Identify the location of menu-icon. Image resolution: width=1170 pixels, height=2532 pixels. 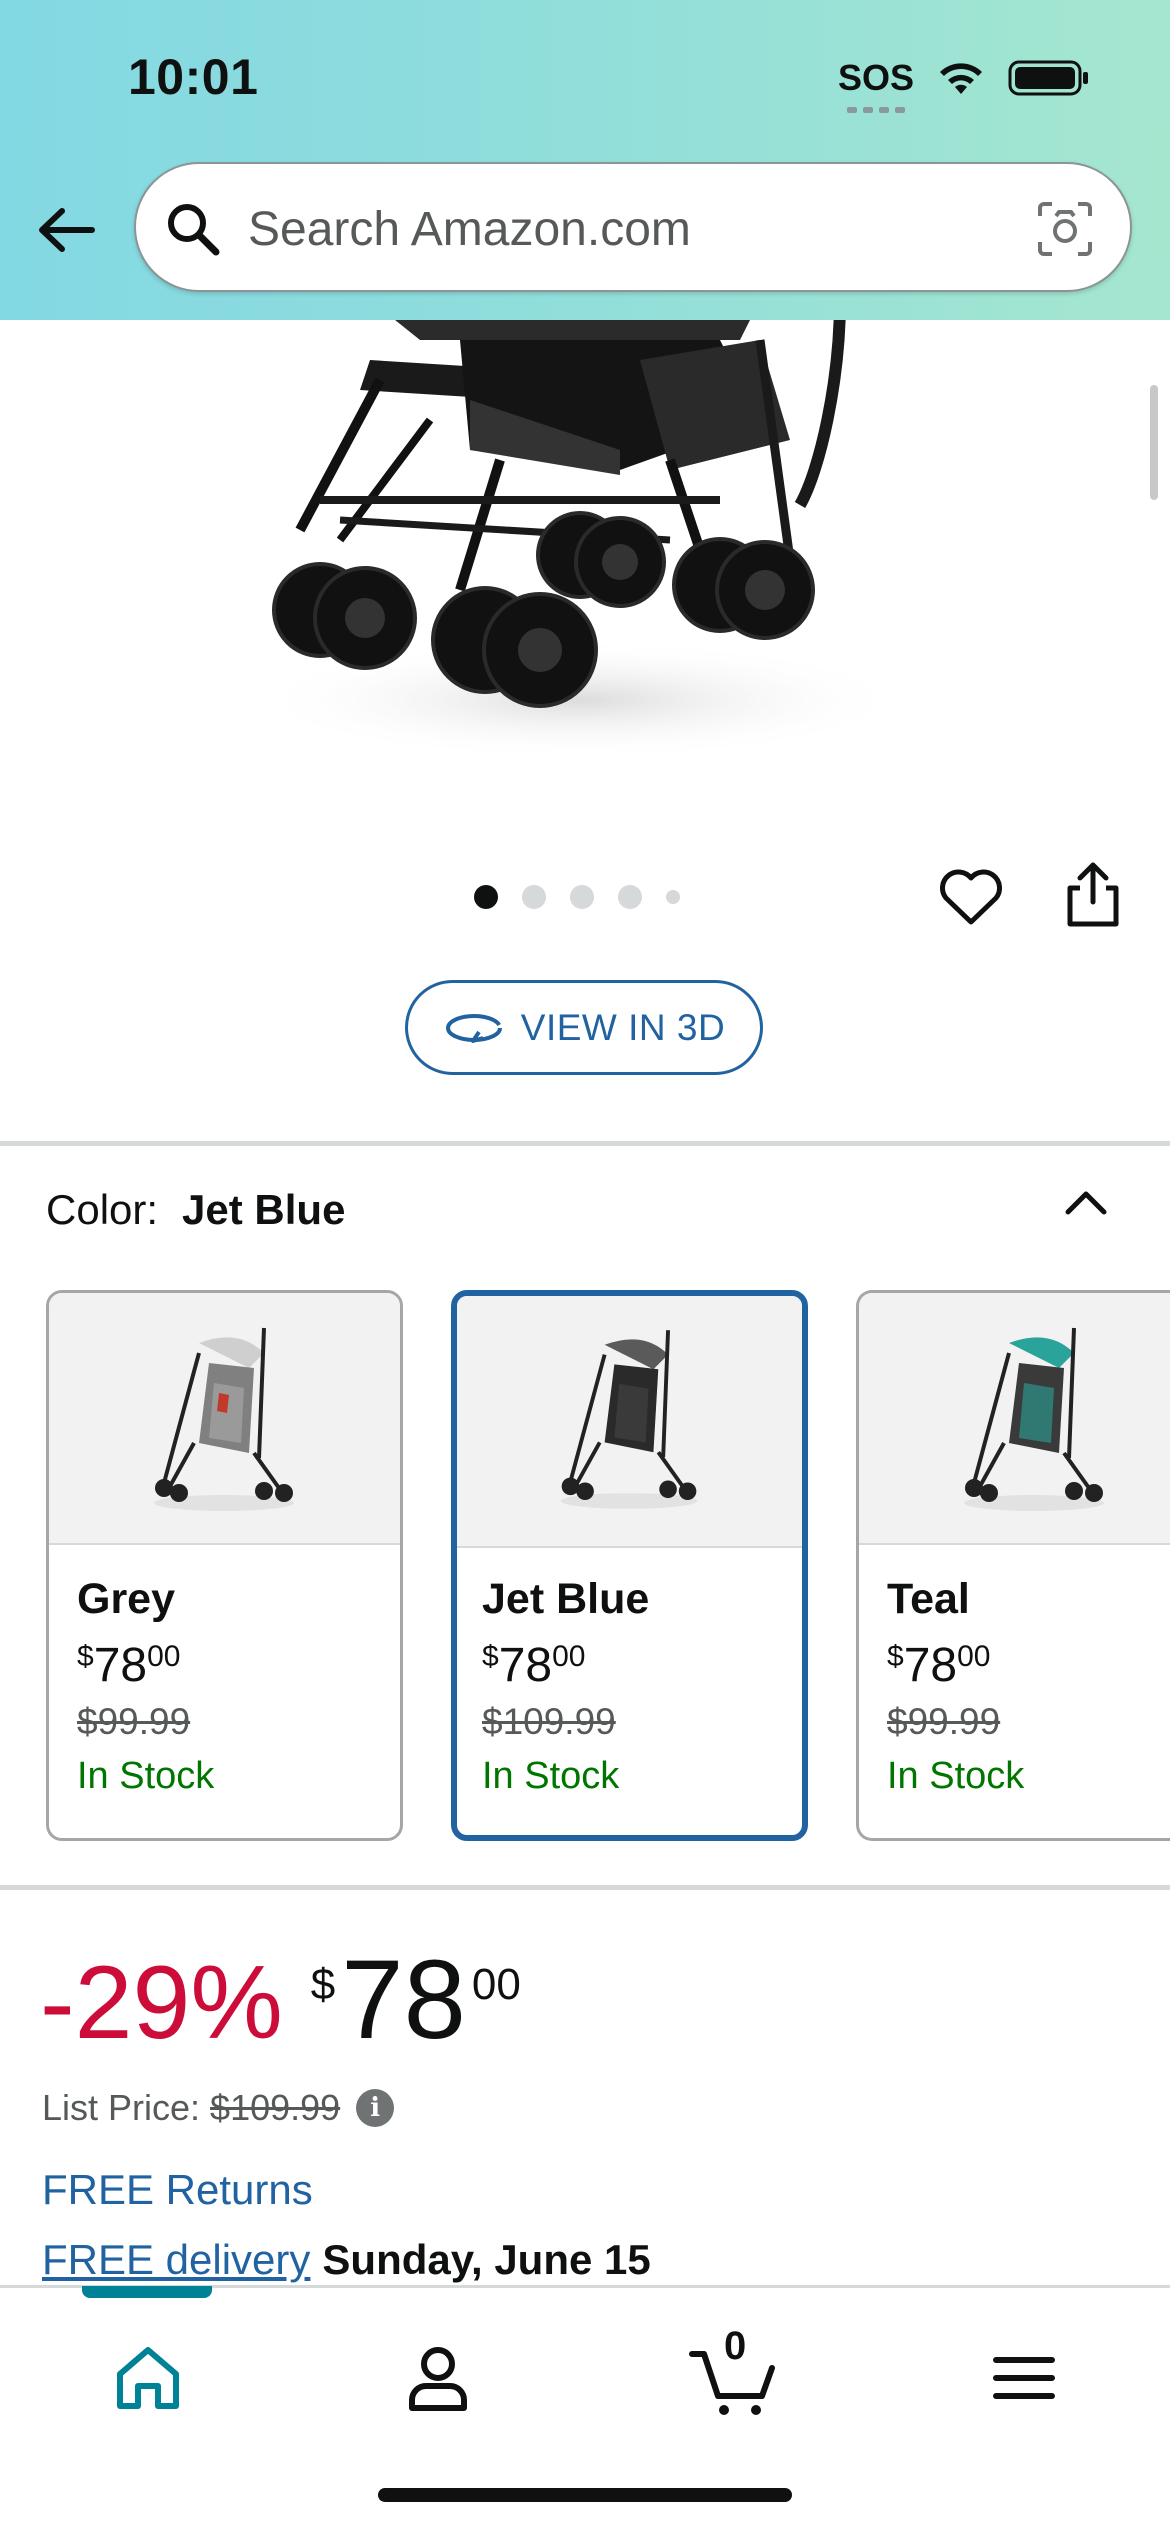
(1024, 2378).